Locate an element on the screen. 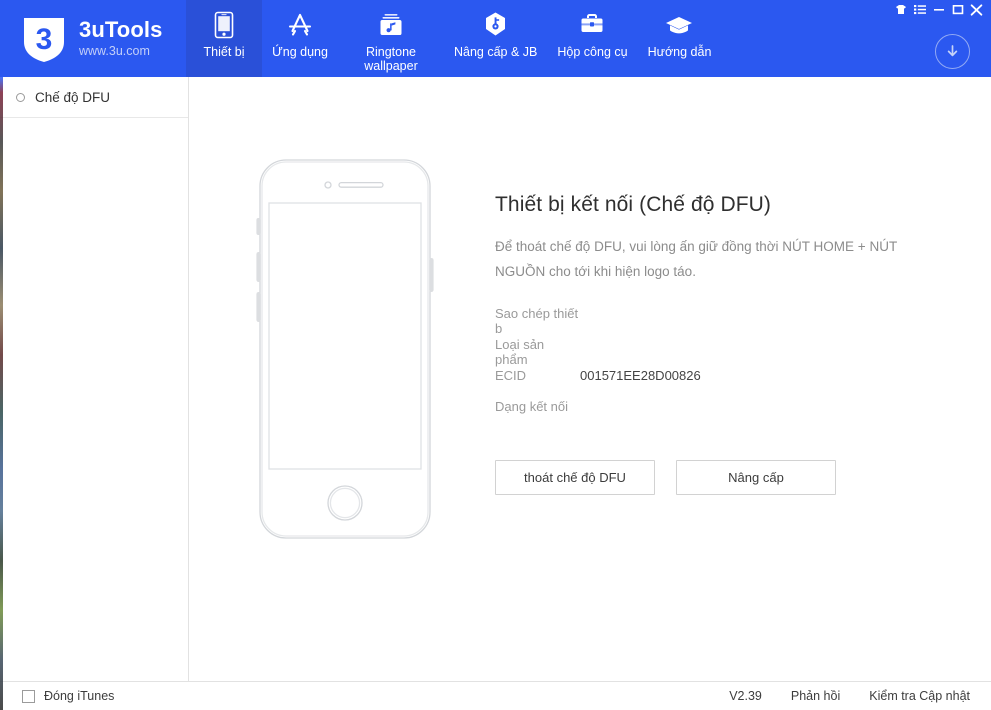 This screenshot has height=710, width=991. menu-icon is located at coordinates (919, 9).